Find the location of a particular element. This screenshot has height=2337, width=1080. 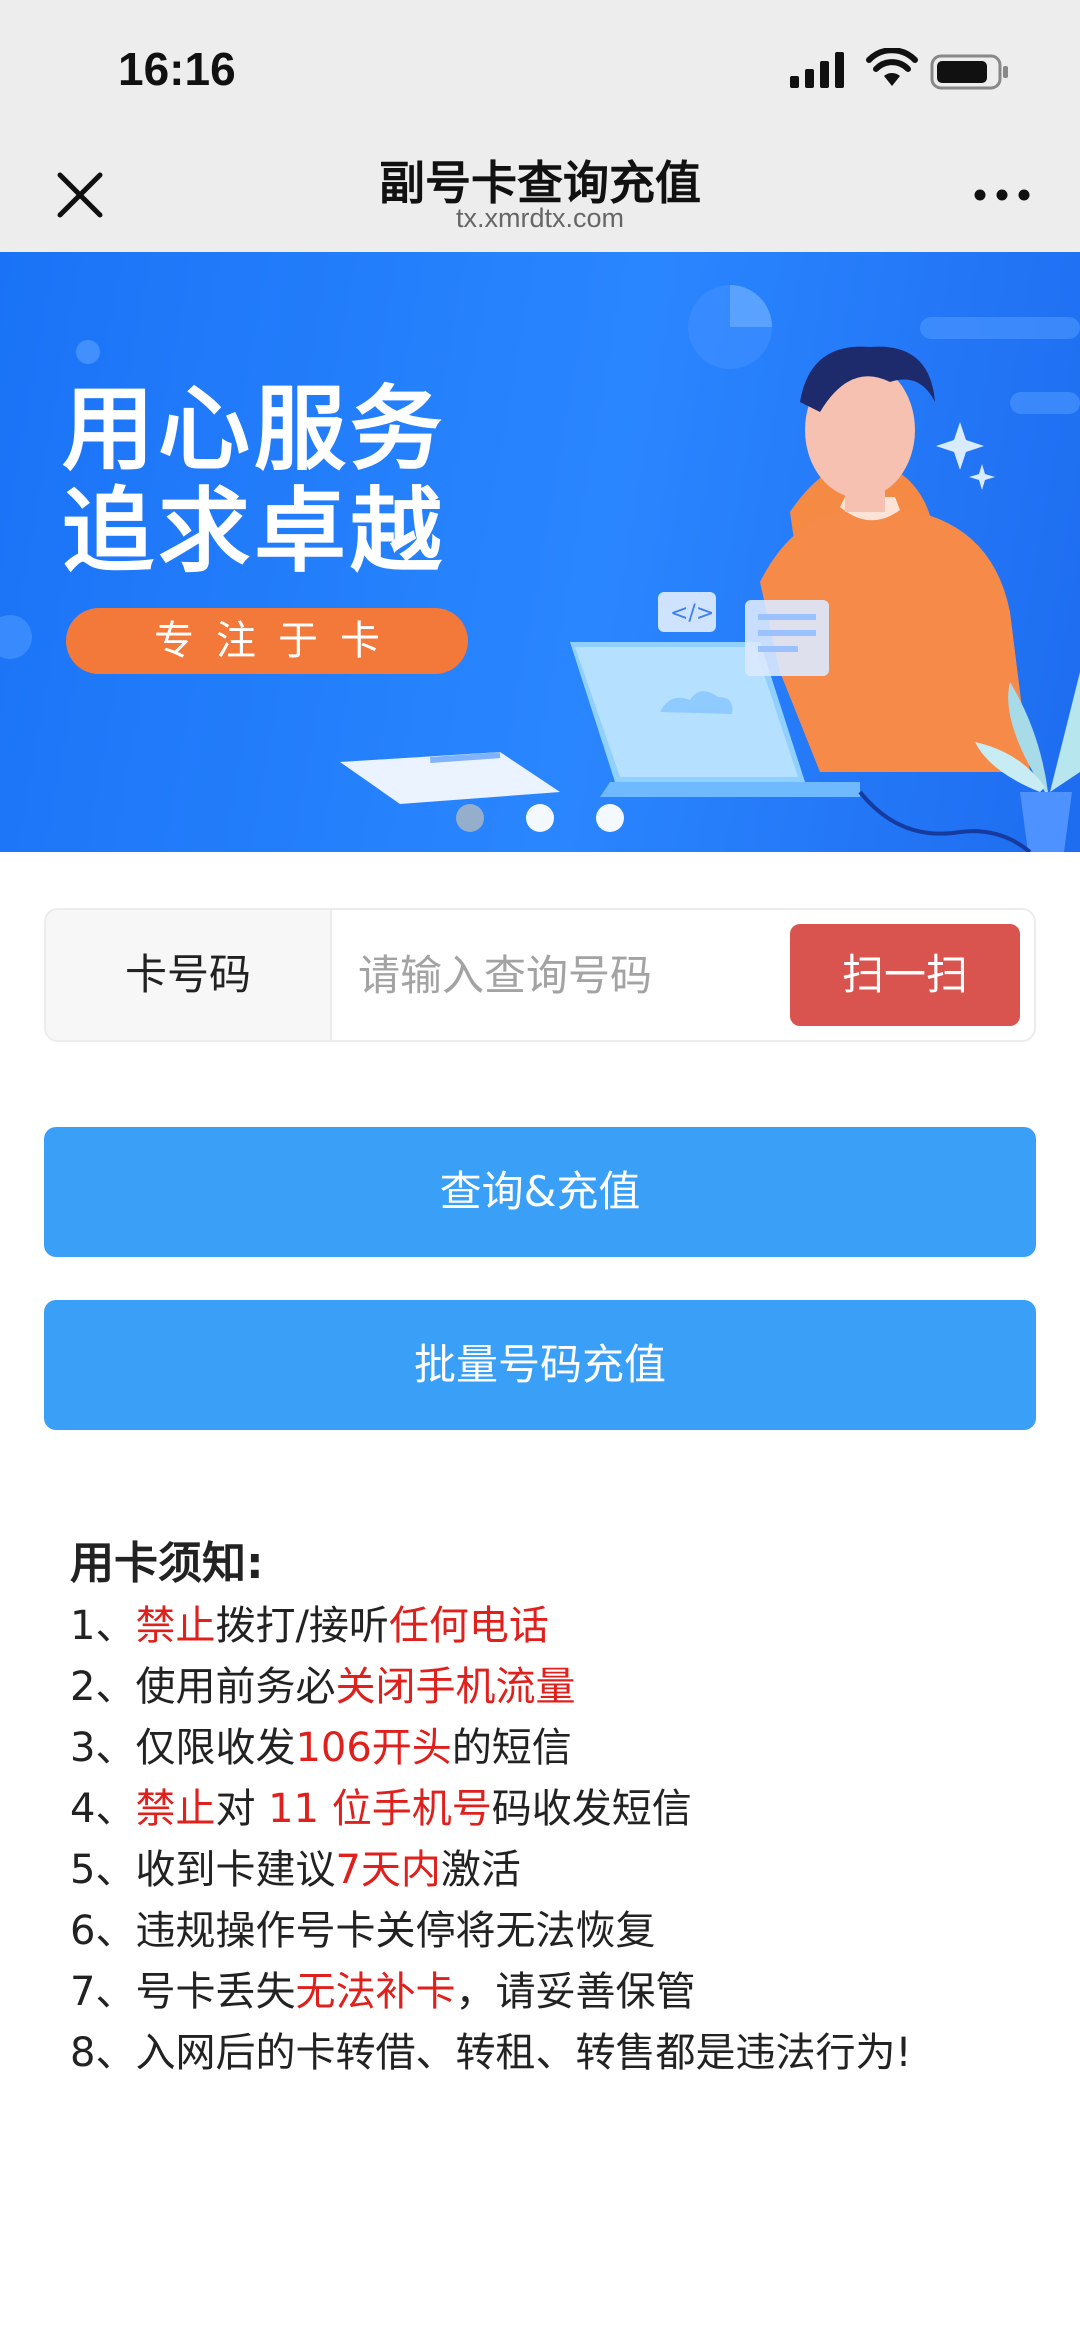

notice-highlight: 106开头 is located at coordinates (373, 1748).